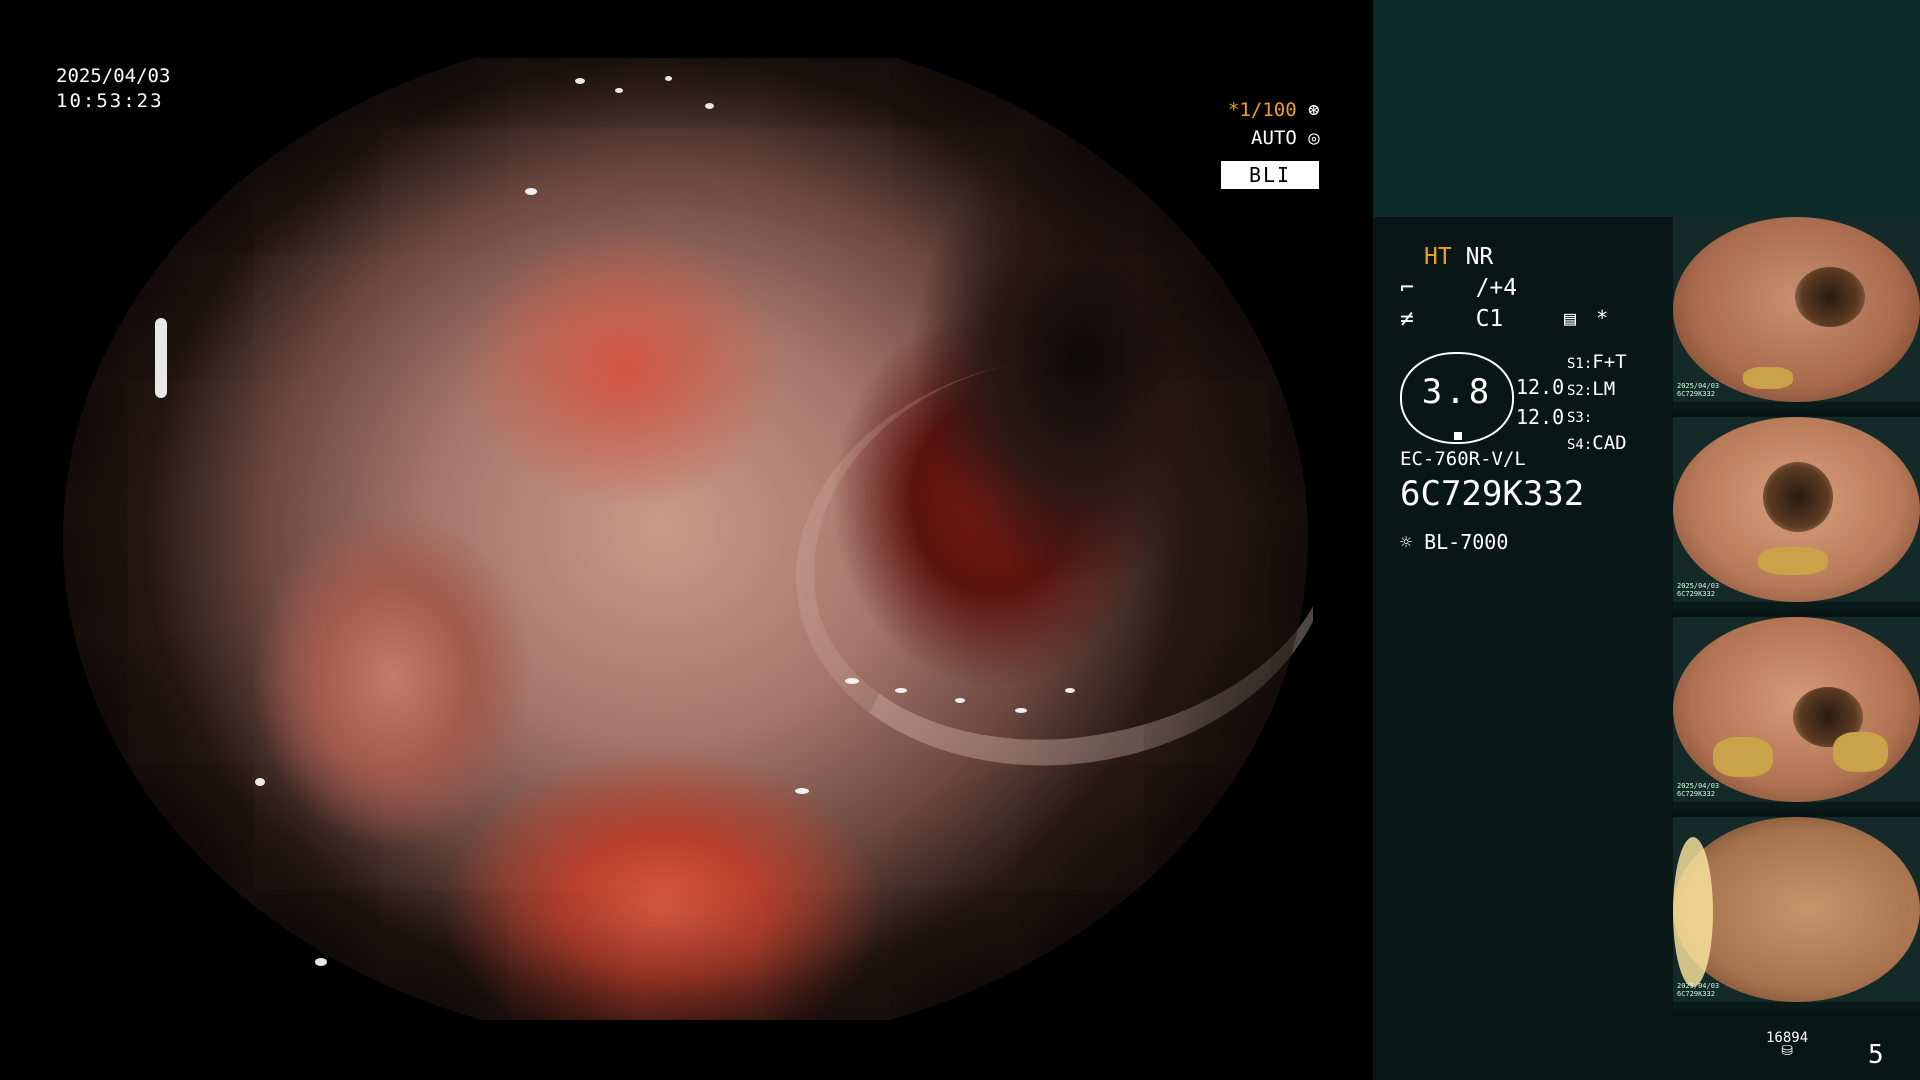 This screenshot has width=1920, height=1080. Describe the element at coordinates (1597, 443) in the screenshot. I see `switch-s4: S4:CAD` at that location.